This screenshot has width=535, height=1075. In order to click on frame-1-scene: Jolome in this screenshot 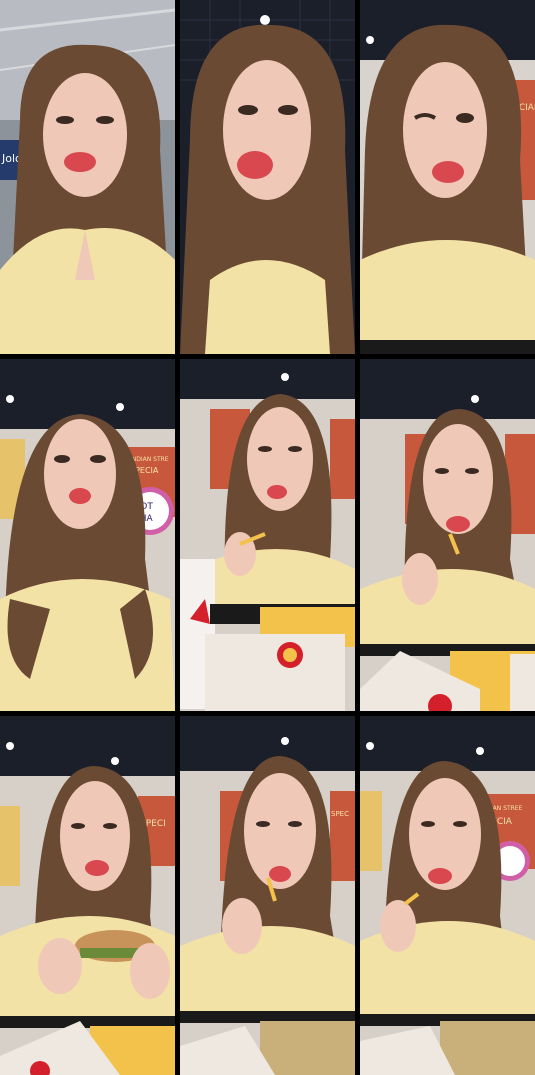, I will do `click(87, 177)`.